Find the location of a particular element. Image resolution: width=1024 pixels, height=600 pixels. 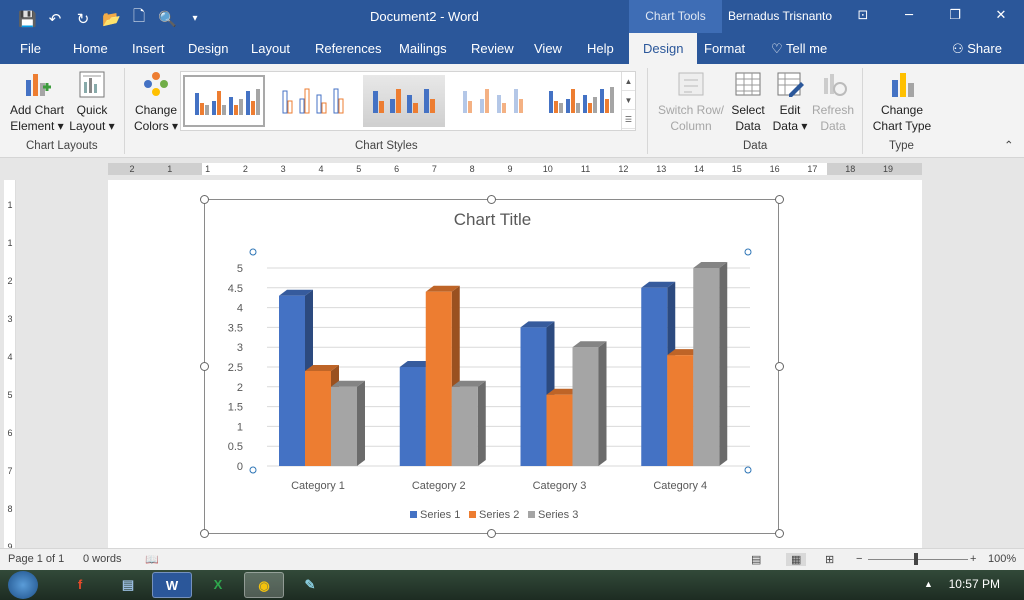

save-icon: 💾 is located at coordinates (27, 19).